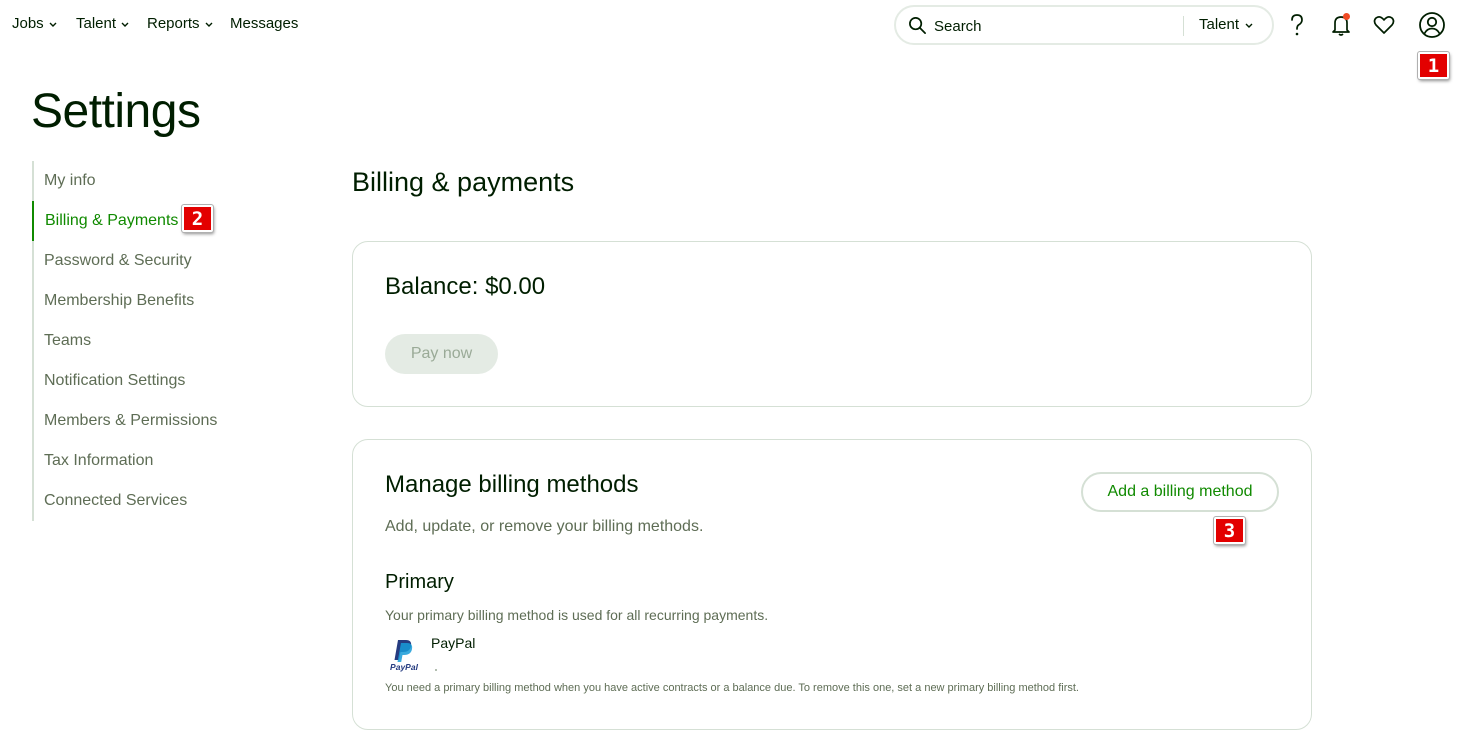 The image size is (1470, 747). Describe the element at coordinates (116, 111) in the screenshot. I see `page-title: Settings` at that location.